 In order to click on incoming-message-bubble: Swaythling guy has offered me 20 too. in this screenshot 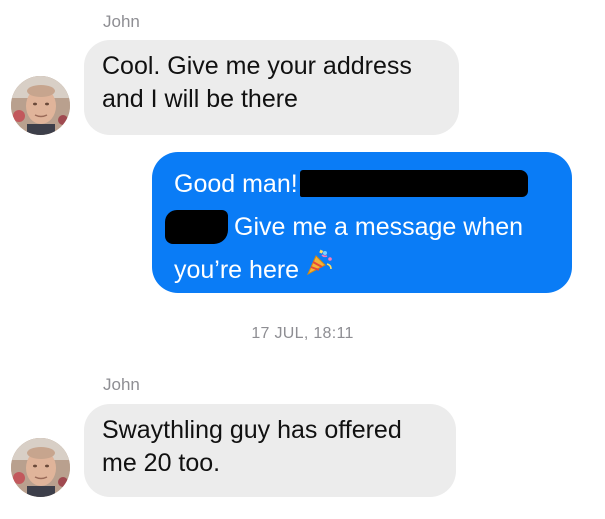, I will do `click(270, 450)`.